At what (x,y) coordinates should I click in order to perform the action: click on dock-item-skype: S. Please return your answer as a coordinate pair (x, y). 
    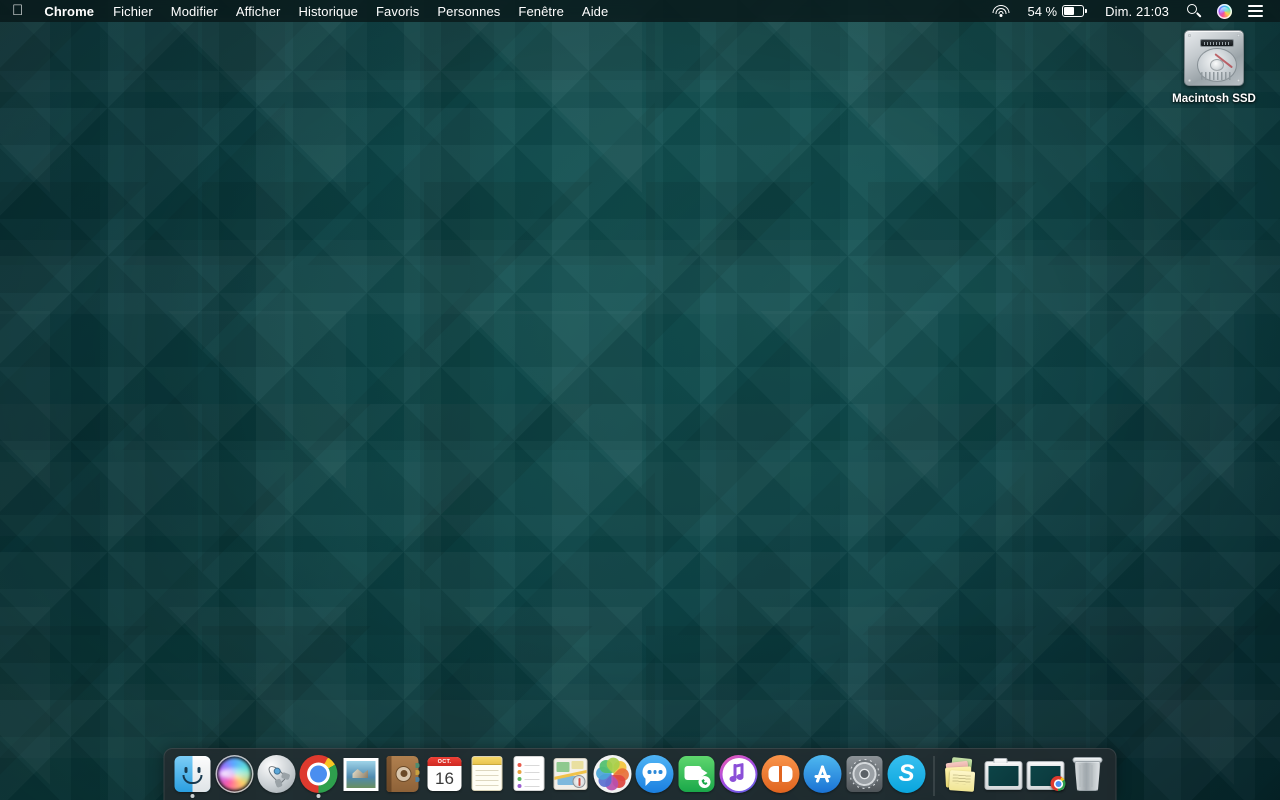
    Looking at the image, I should click on (907, 776).